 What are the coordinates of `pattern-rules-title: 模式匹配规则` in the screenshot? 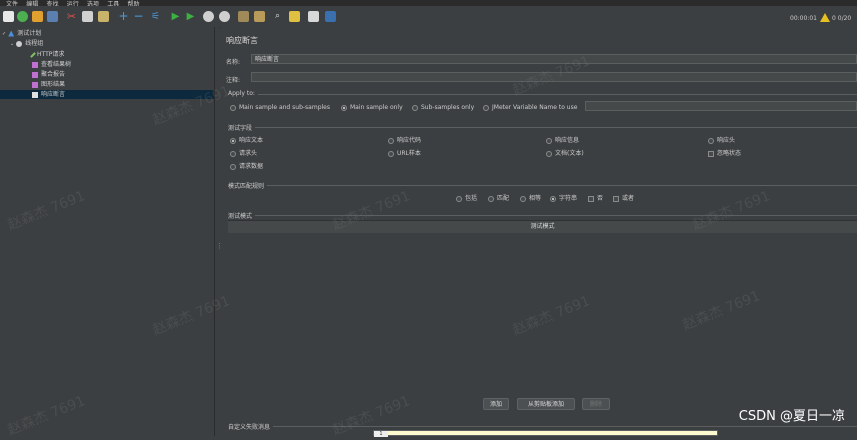 It's located at (248, 185).